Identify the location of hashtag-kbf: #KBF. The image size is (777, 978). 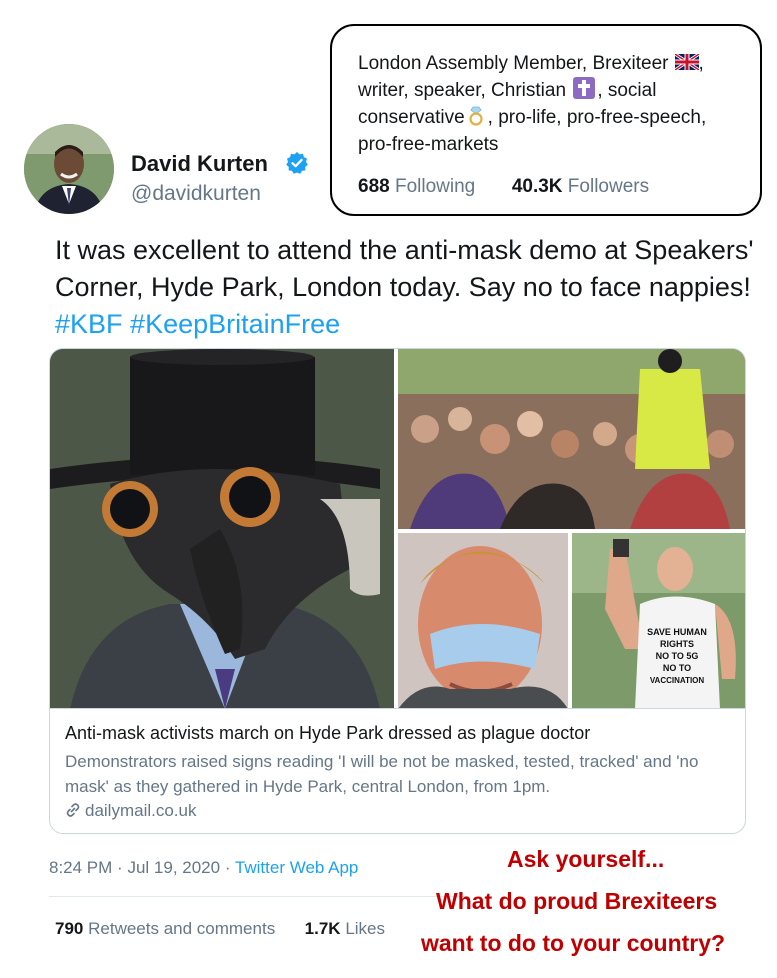
(89, 324).